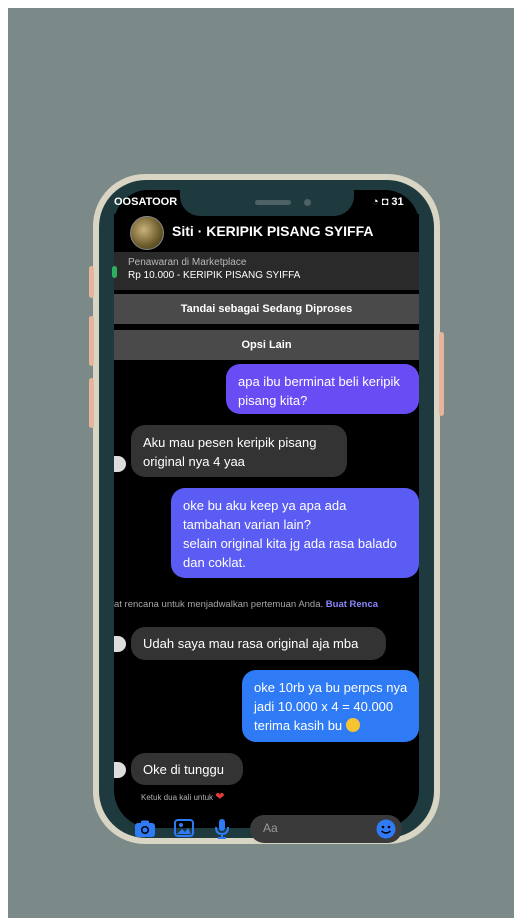 This screenshot has width=514, height=918. I want to click on system-note-link: Buat Renca, so click(352, 604).